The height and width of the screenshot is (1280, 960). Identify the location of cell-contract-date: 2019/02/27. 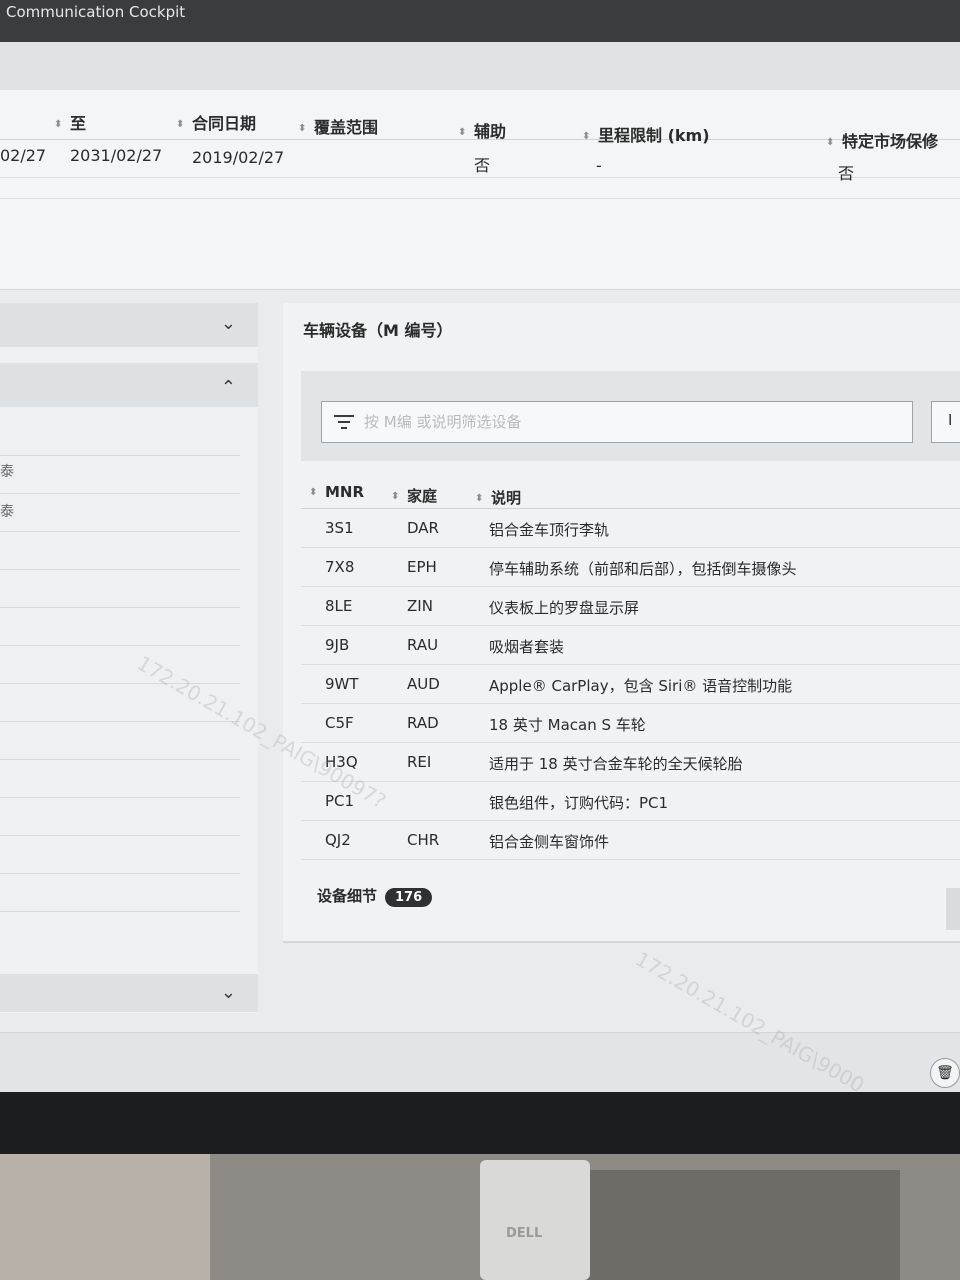
(238, 157).